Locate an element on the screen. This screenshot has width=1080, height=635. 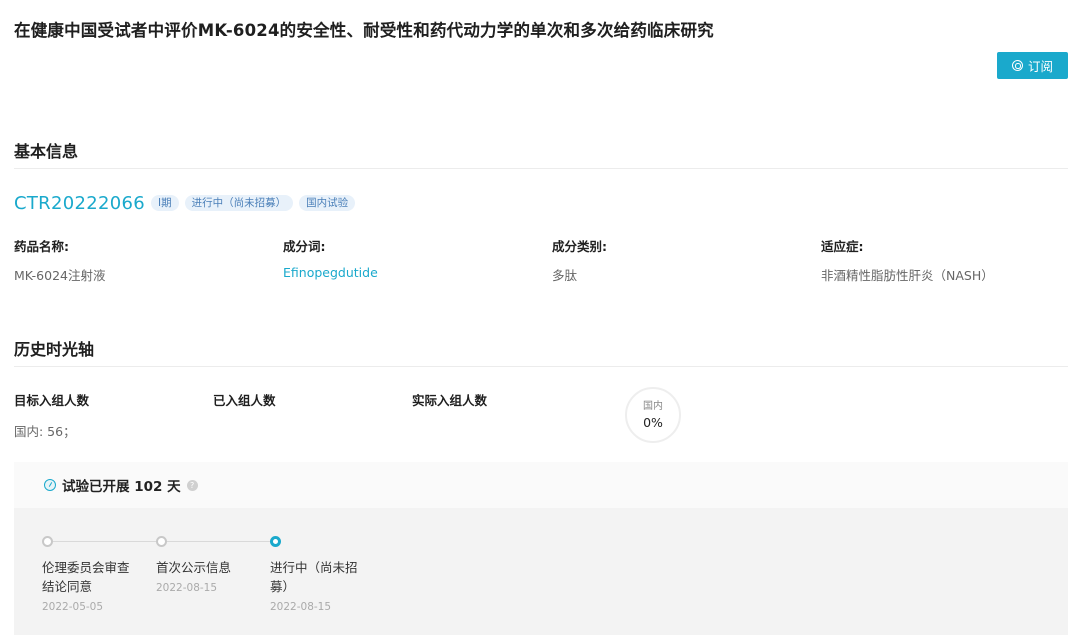
timeline-item-title: 伦理委员会审查结论同意 is located at coordinates (86, 577).